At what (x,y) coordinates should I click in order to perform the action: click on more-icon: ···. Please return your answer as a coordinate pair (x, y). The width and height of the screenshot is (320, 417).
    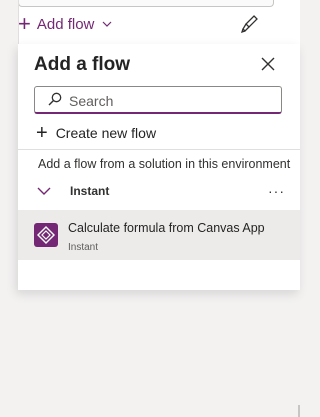
    Looking at the image, I should click on (276, 191).